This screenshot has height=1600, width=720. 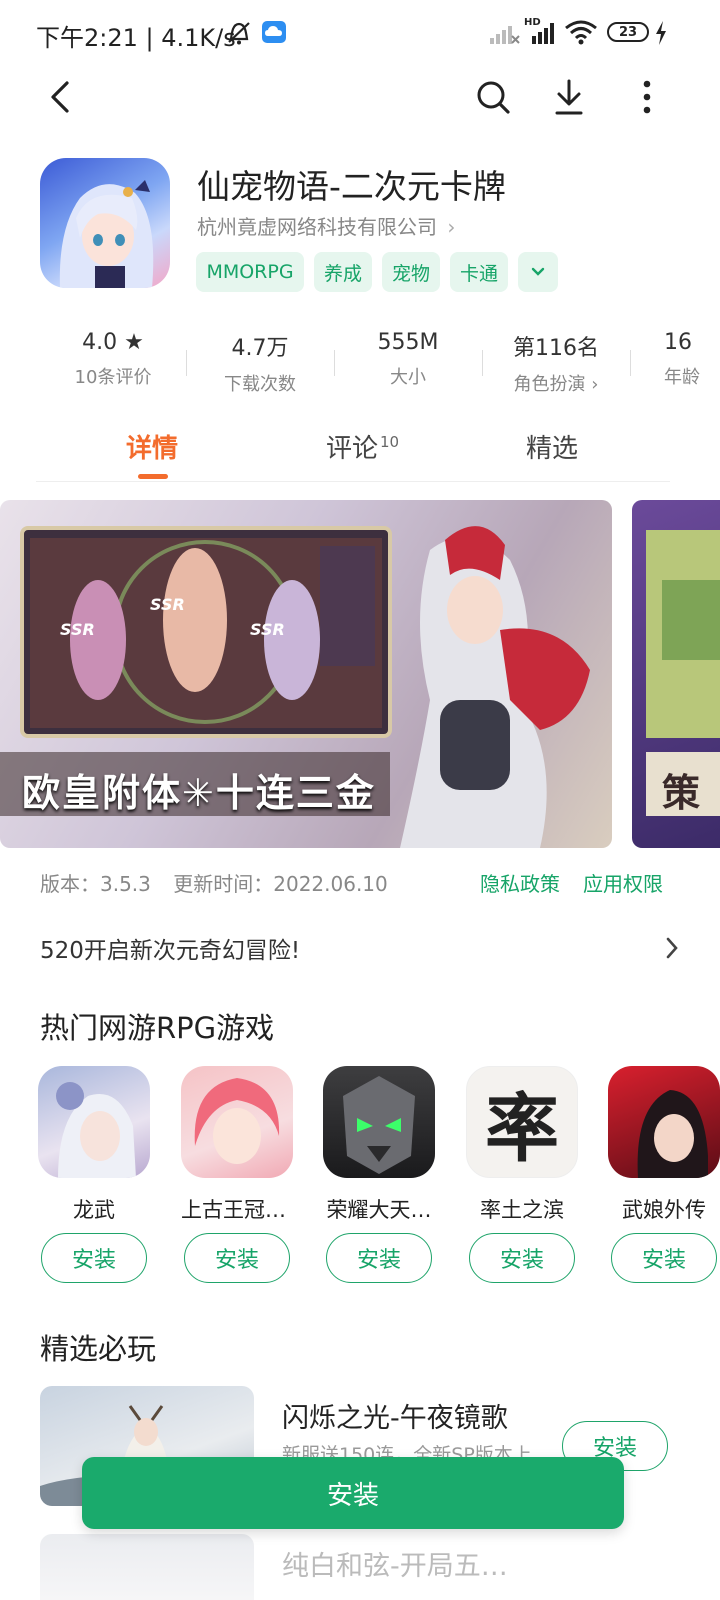 I want to click on more-options-button, so click(x=647, y=97).